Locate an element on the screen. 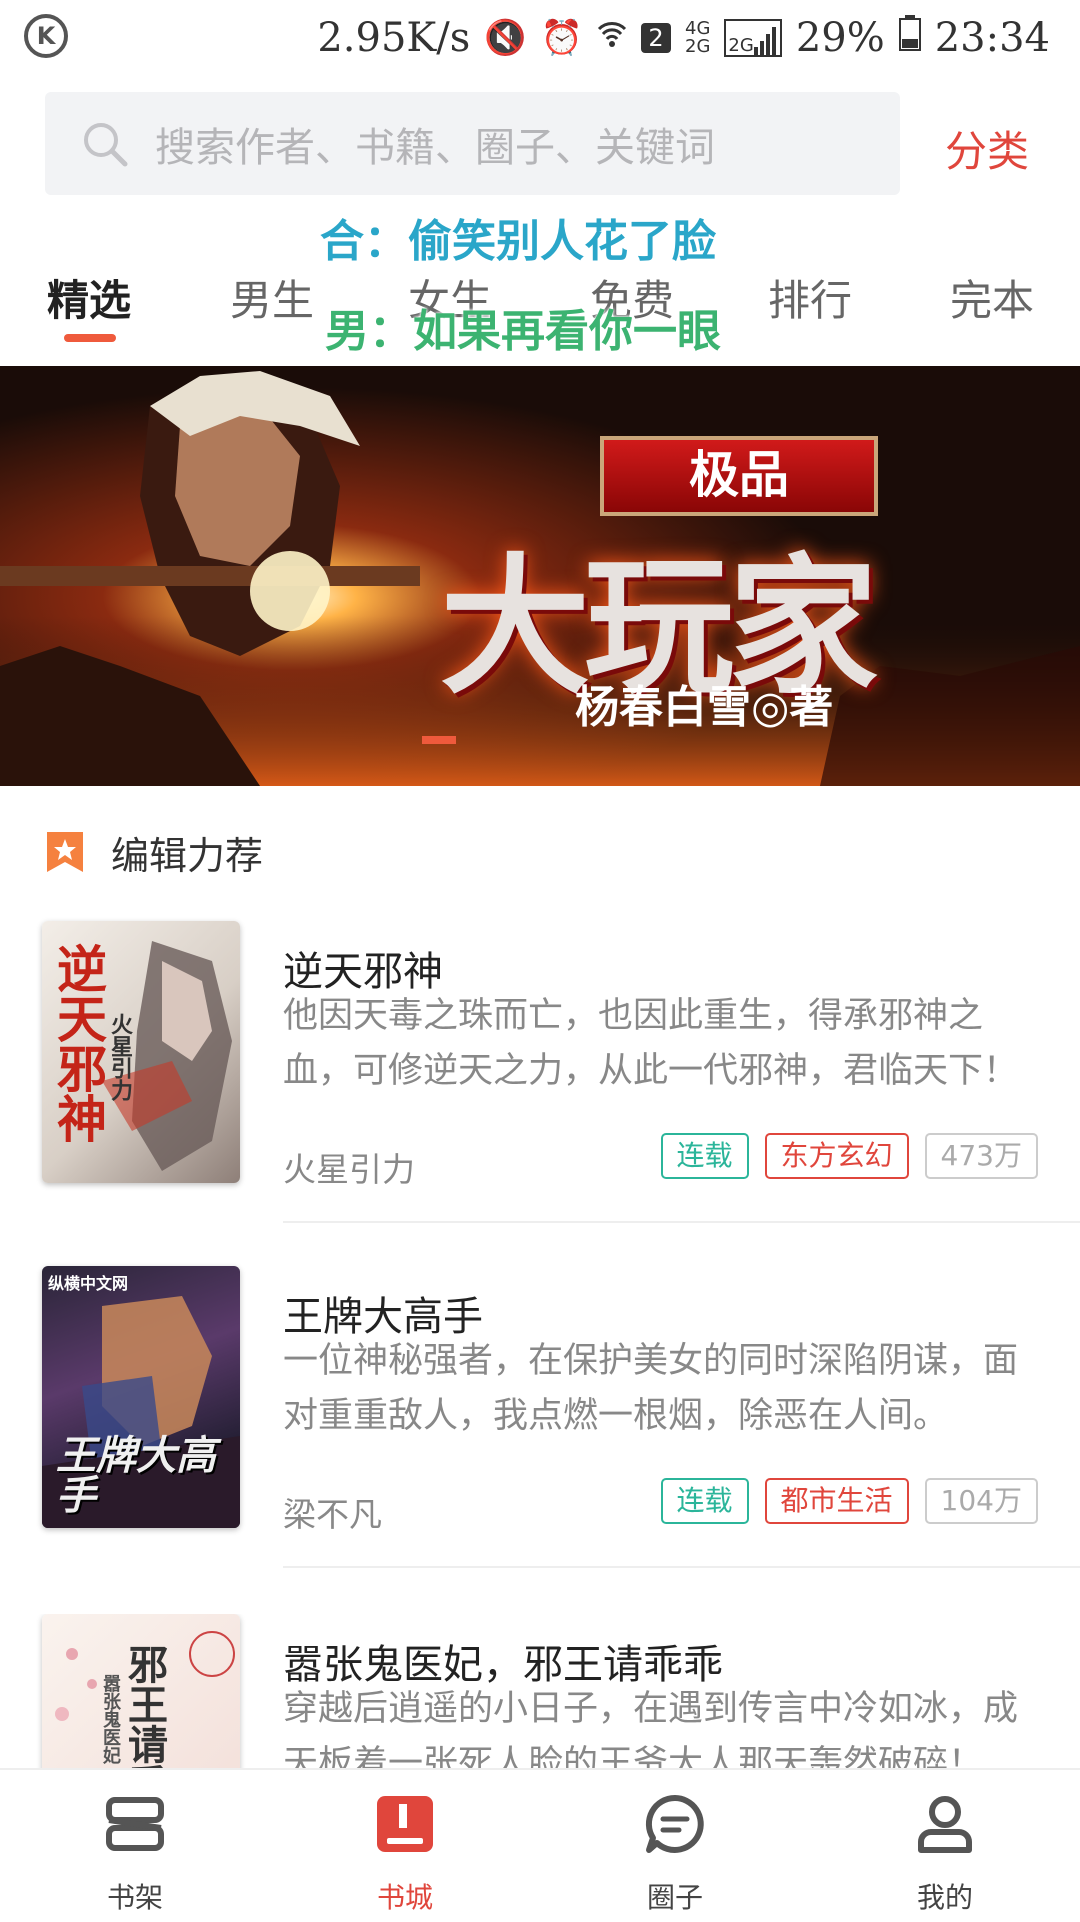  tab-indicator is located at coordinates (90, 338).